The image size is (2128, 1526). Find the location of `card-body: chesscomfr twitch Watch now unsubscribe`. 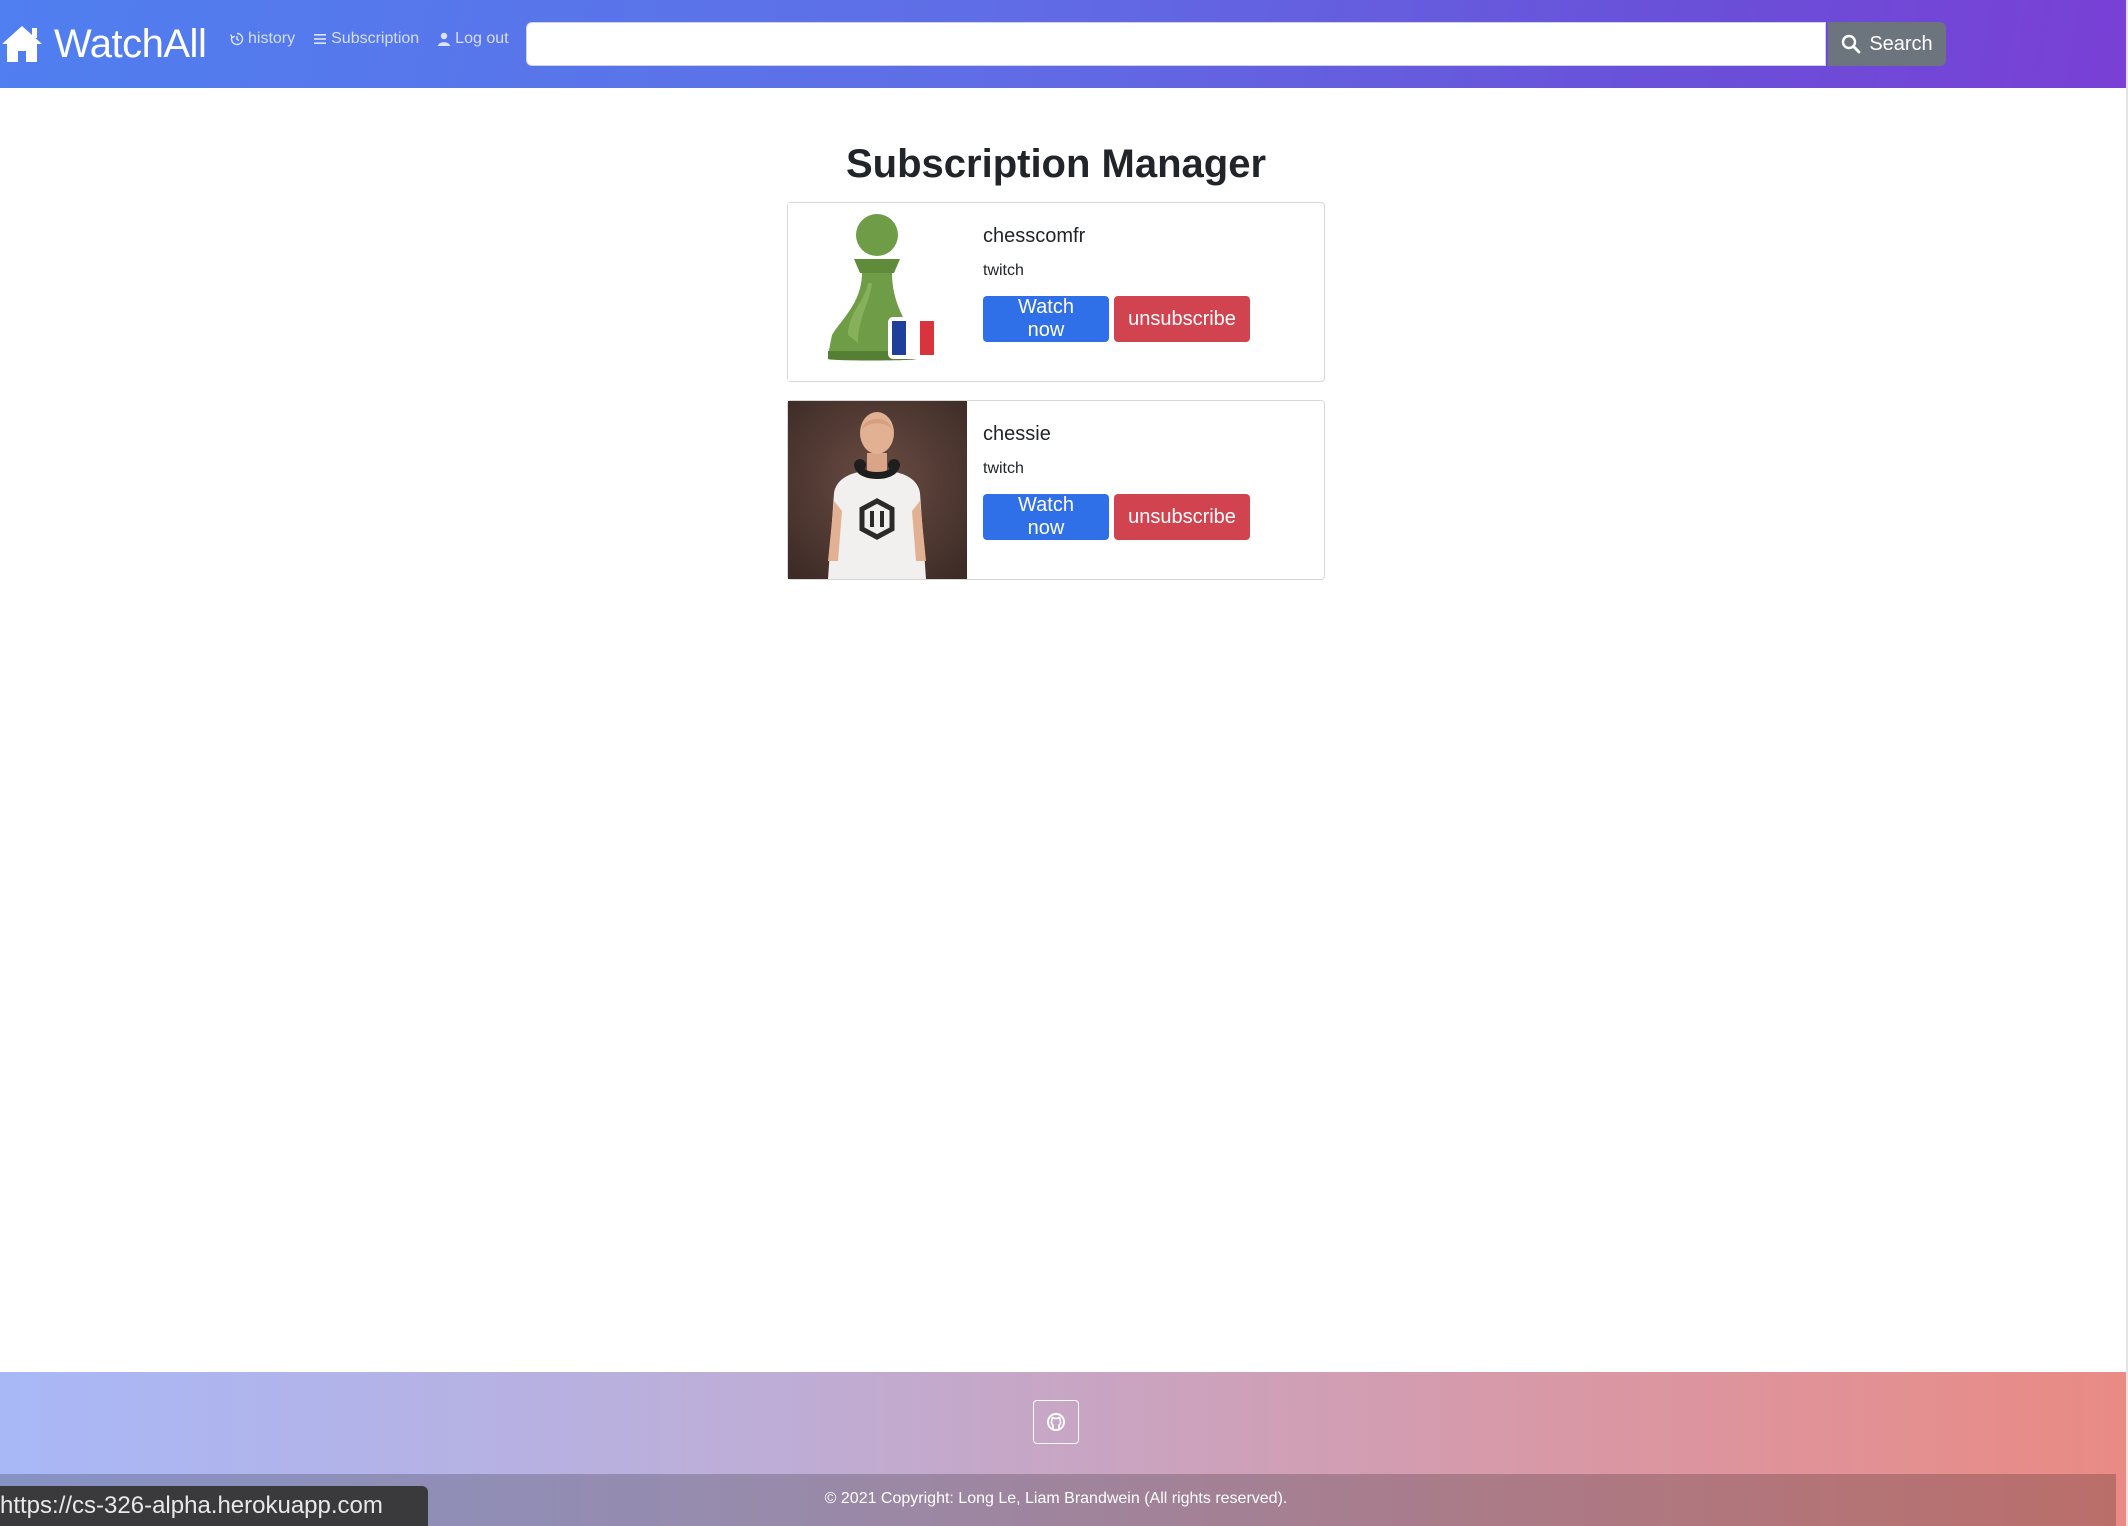

card-body: chesscomfr twitch Watch now unsubscribe is located at coordinates (1116, 280).